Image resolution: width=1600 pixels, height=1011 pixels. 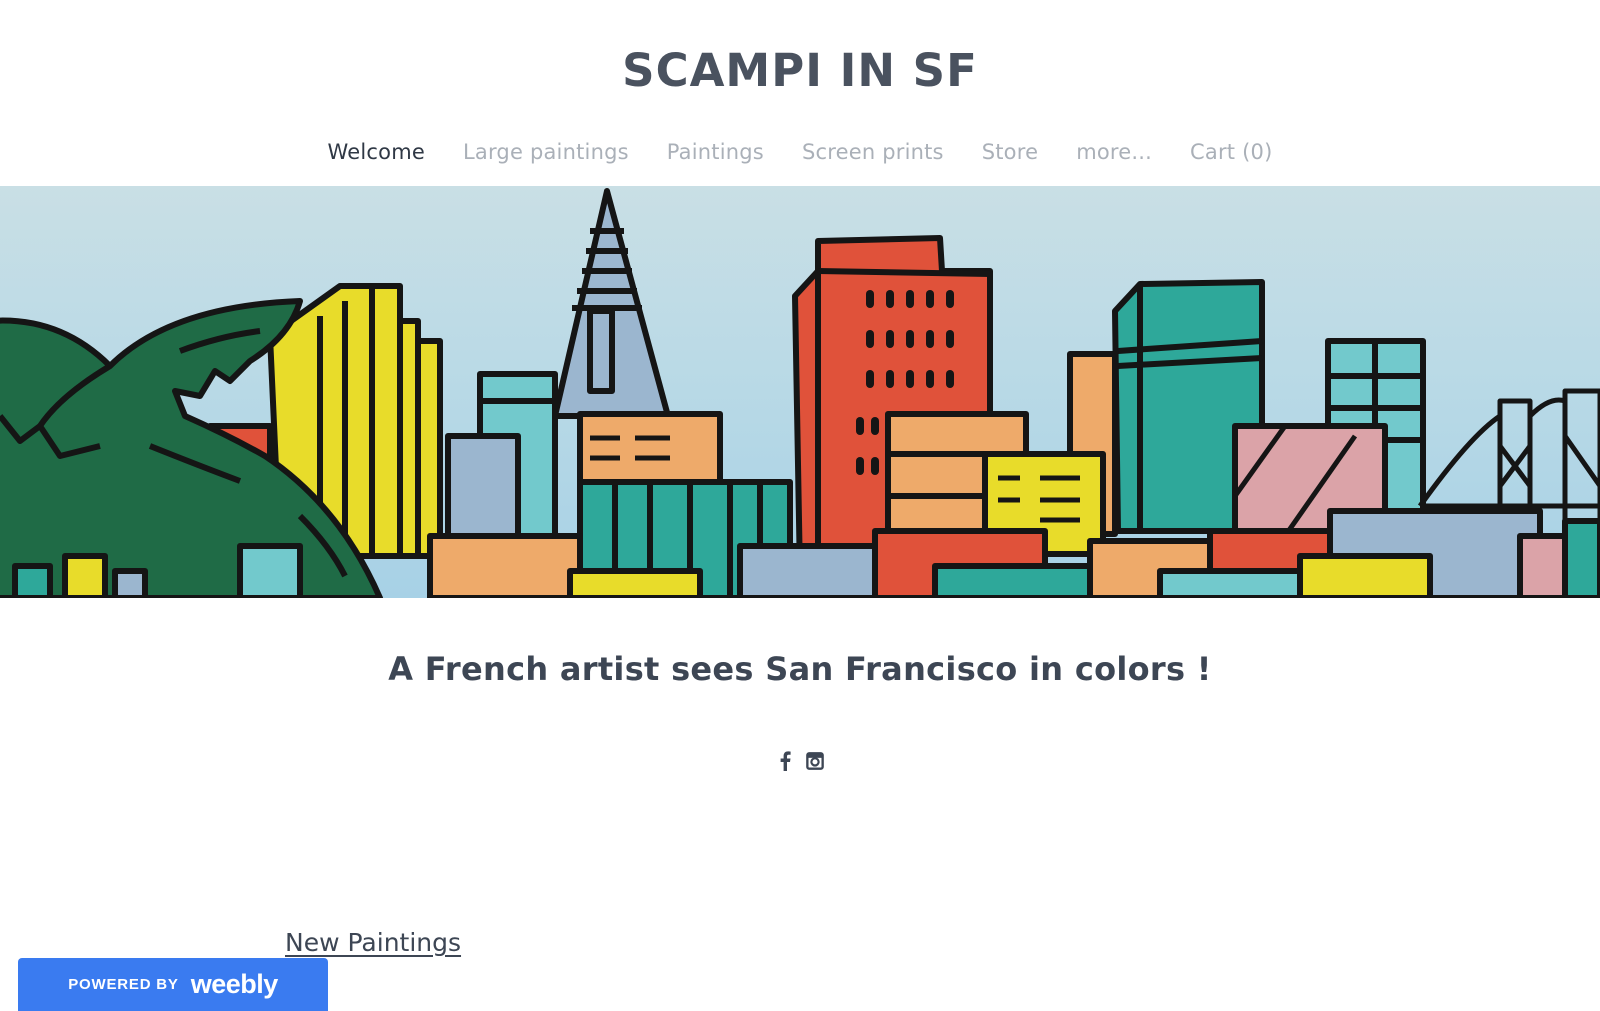 I want to click on nav-item-welcome: Welcome, so click(x=376, y=152).